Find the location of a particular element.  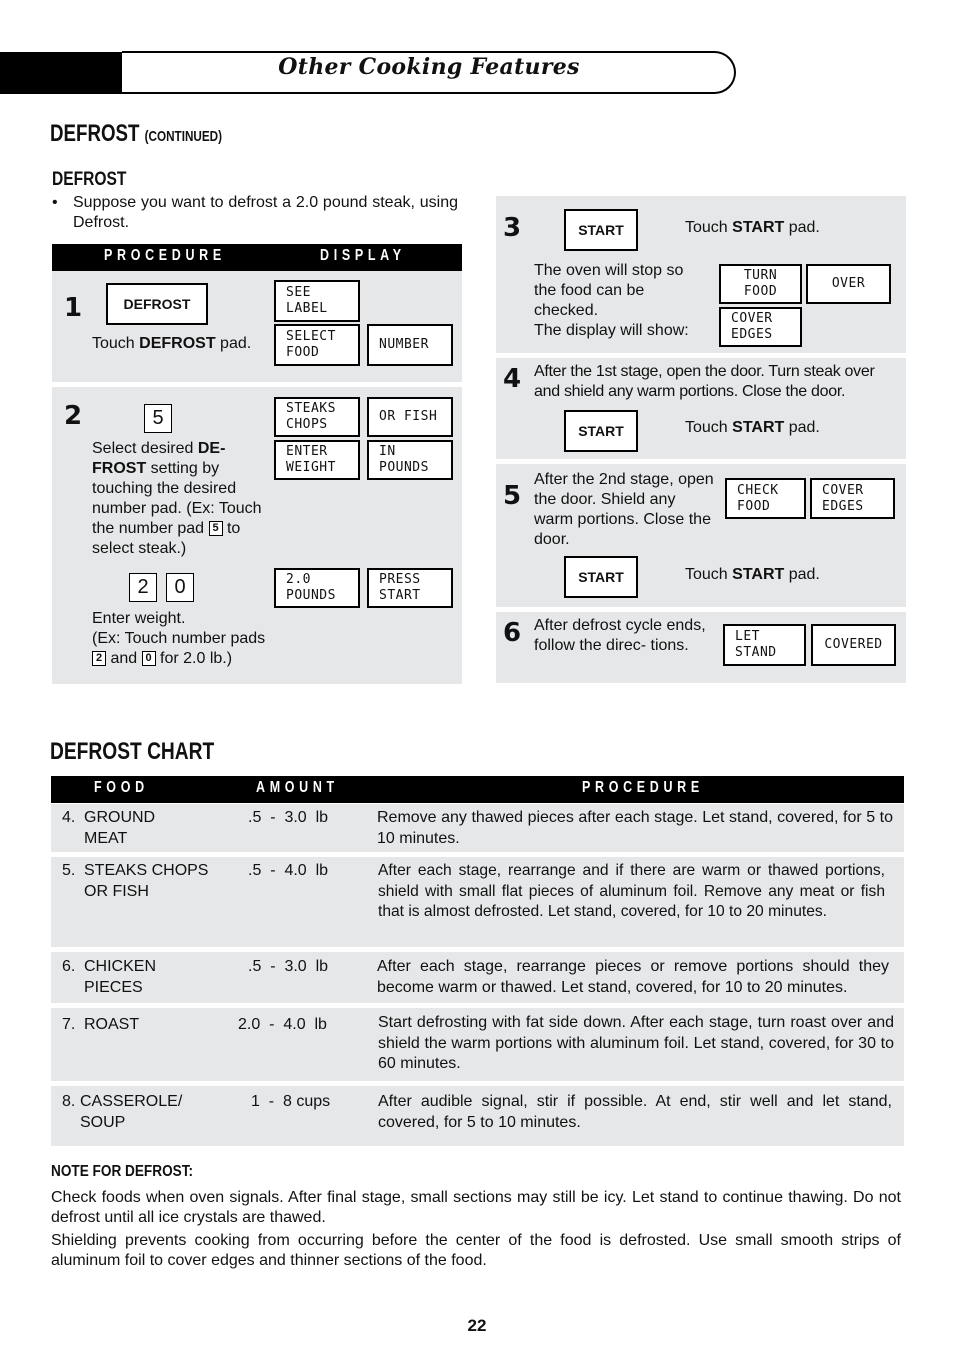

inline-key-5: 5 is located at coordinates (215, 529).